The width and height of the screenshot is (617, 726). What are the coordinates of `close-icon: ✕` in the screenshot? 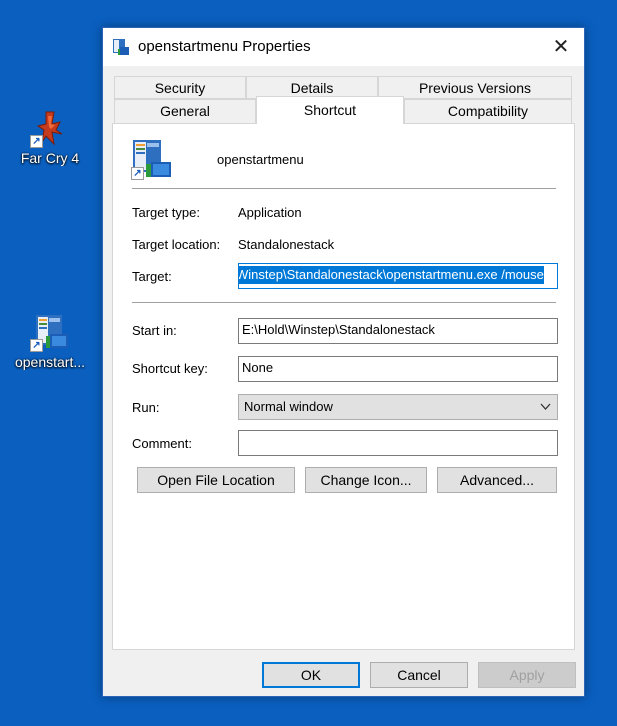 It's located at (561, 47).